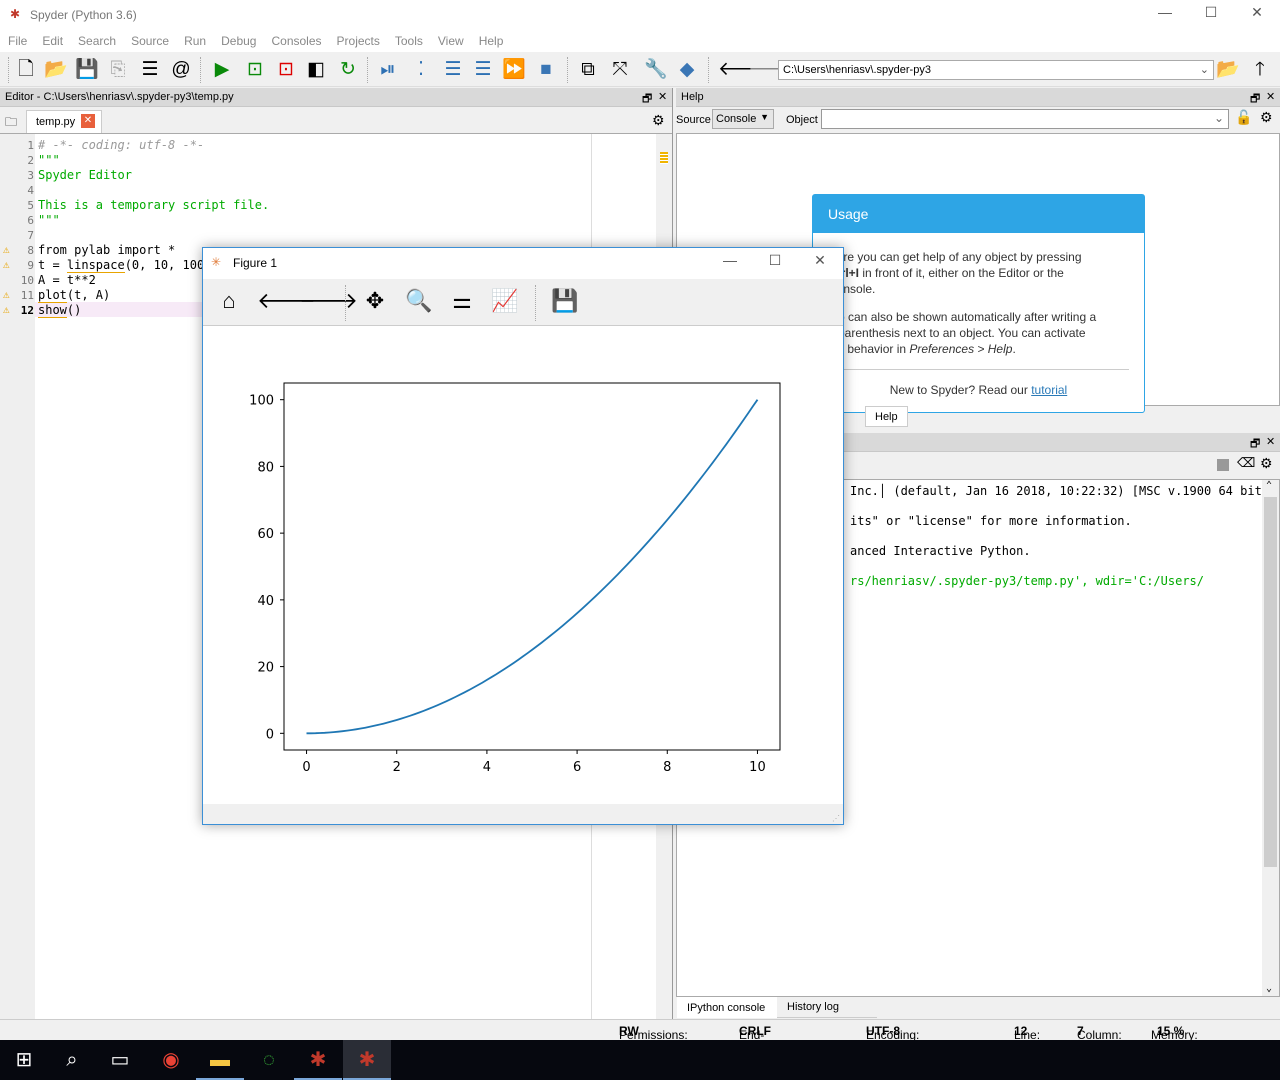 This screenshot has width=1280, height=1080. Describe the element at coordinates (1269, 485) in the screenshot. I see `scroll-up-icon: ⌃` at that location.